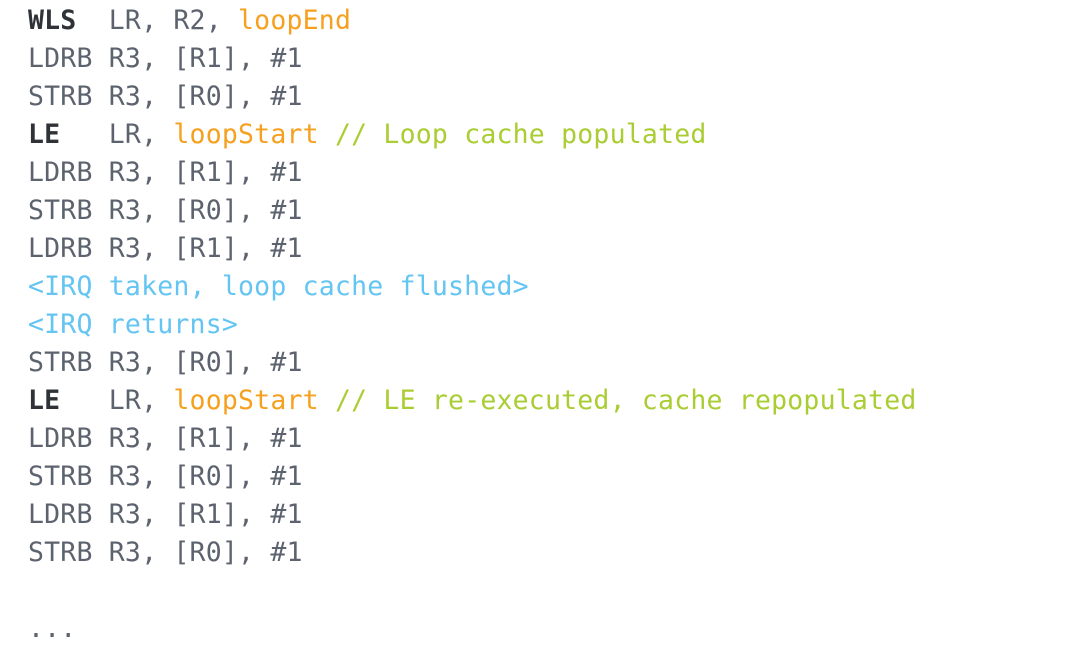 This screenshot has width=1080, height=658. I want to click on code-token-comment: // LE re-executed, cache repopulated, so click(625, 400).